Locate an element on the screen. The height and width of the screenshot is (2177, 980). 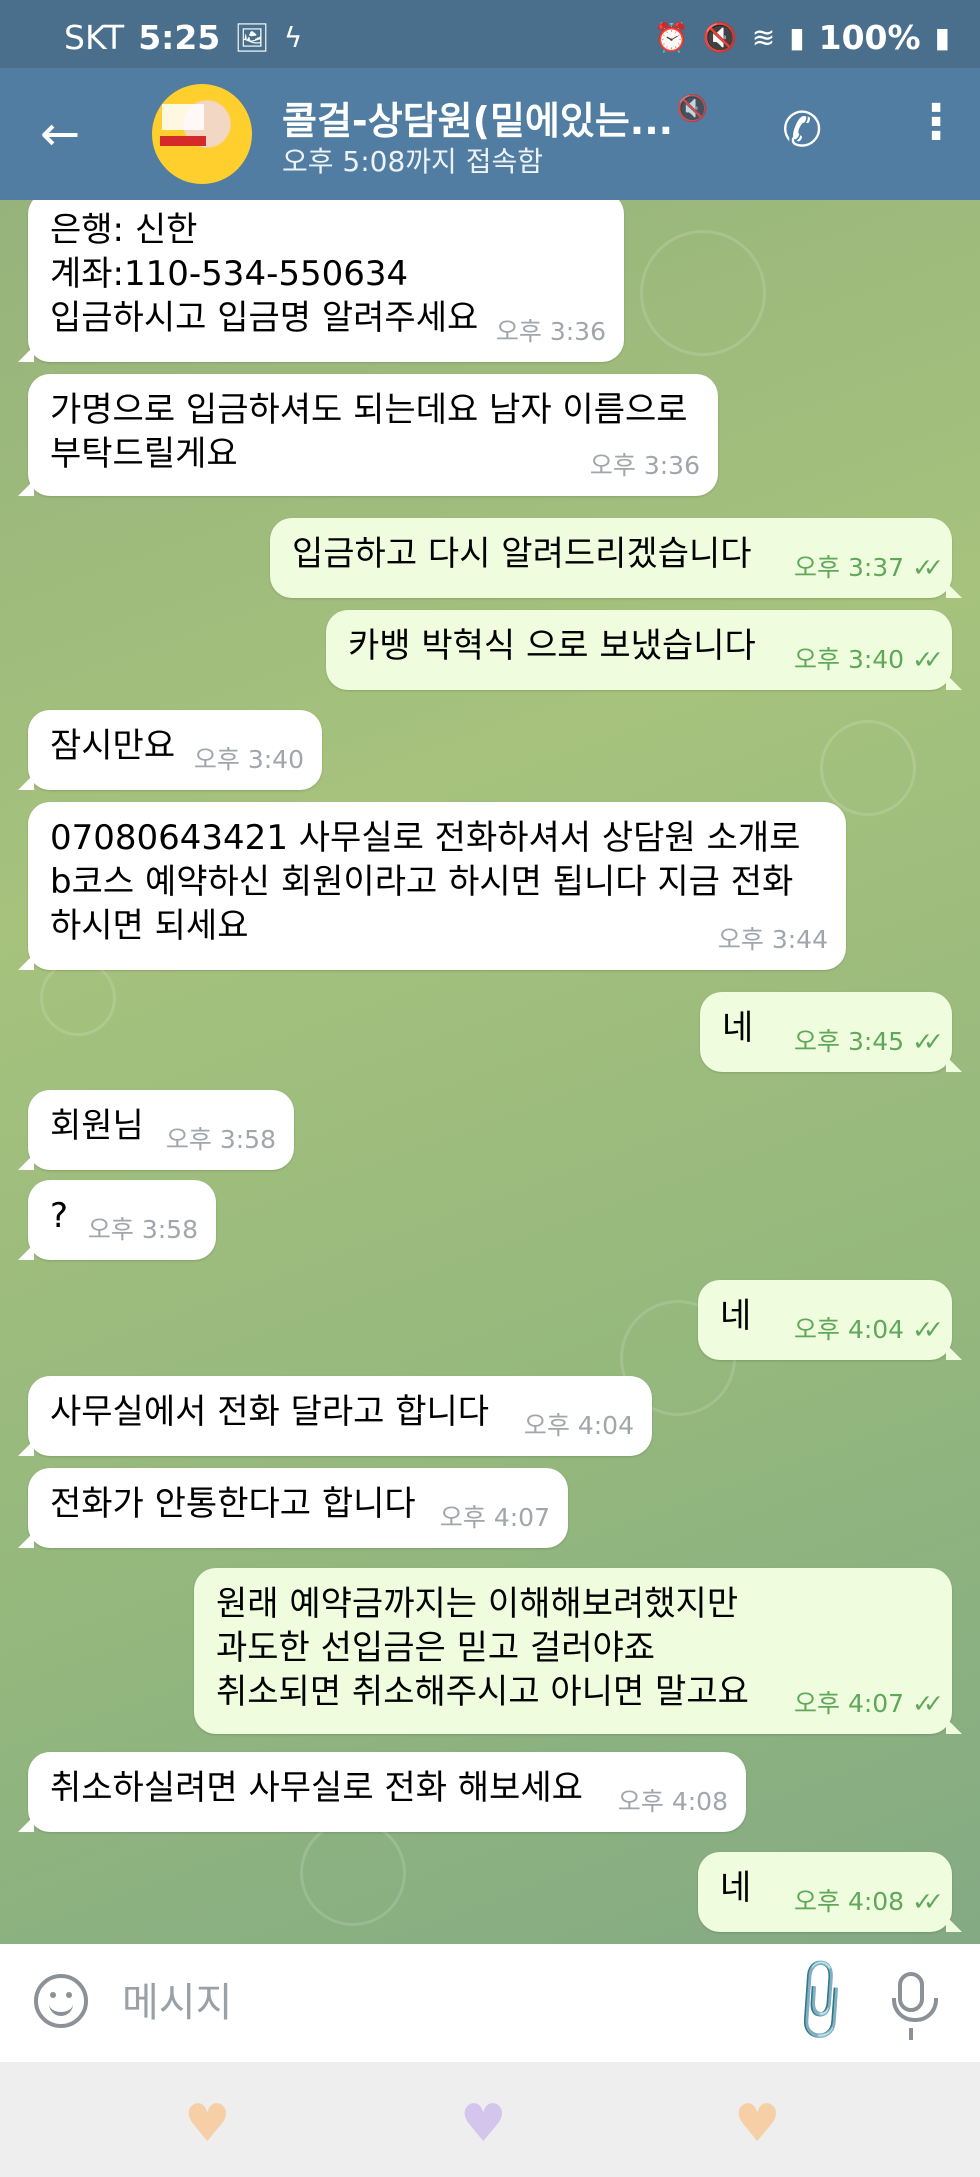
signal-icon: ▮ is located at coordinates (797, 37).